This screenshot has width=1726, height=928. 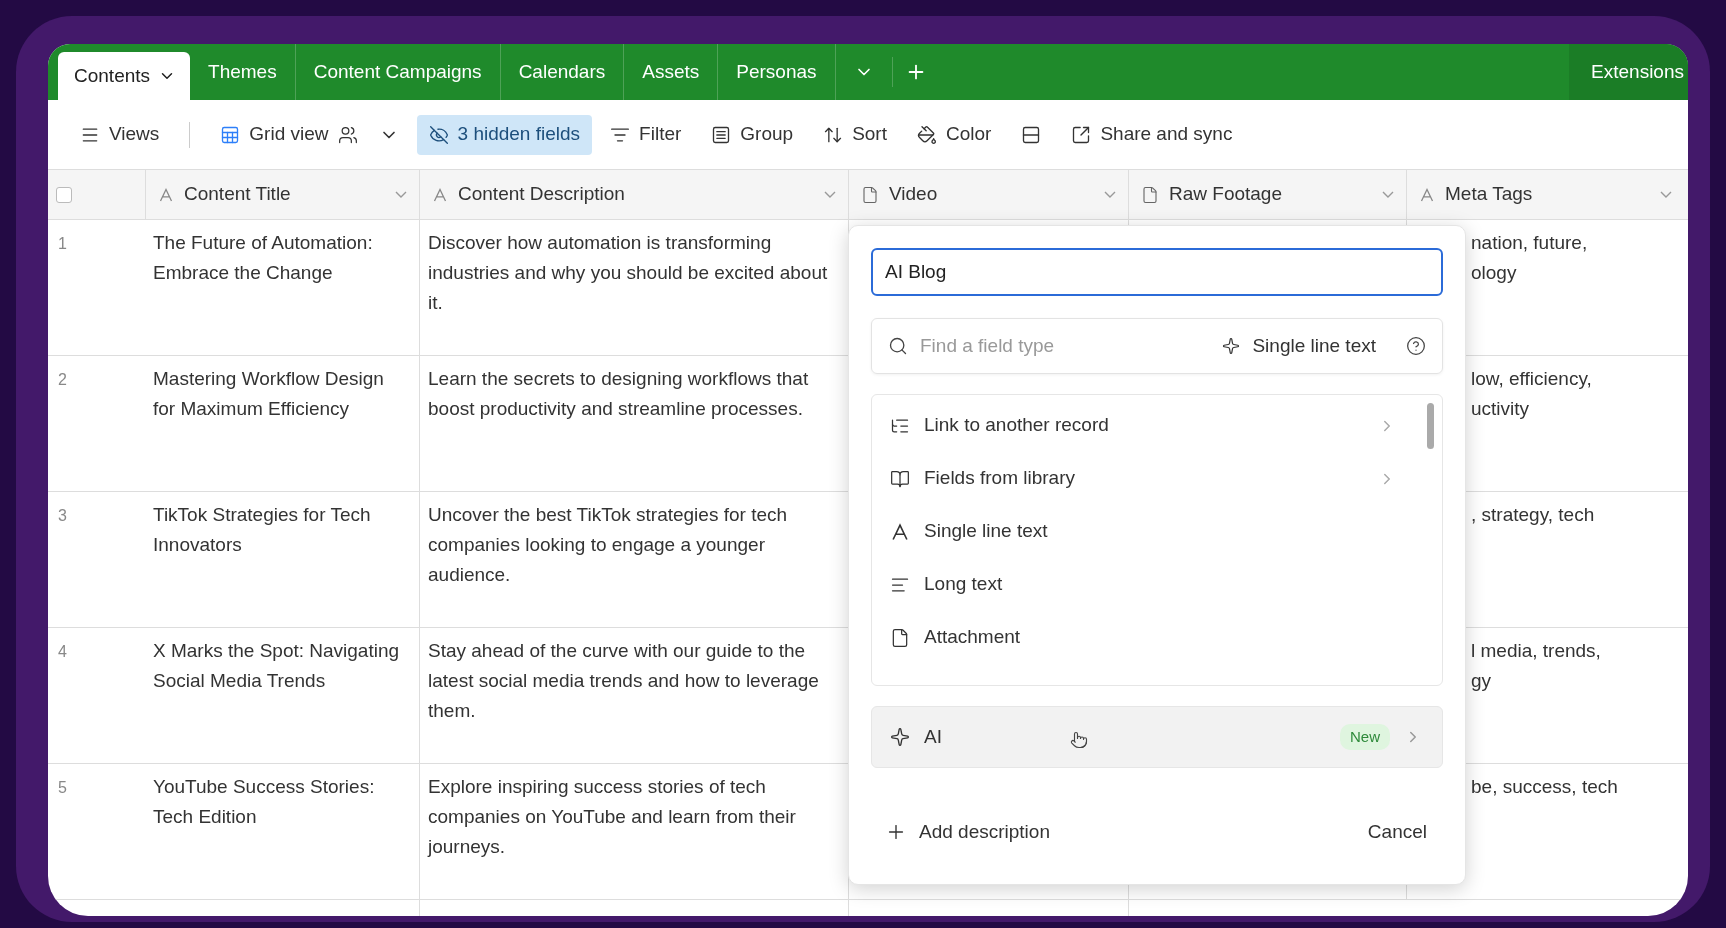 What do you see at coordinates (1530, 243) in the screenshot?
I see `table-cell-text: nation, future,` at bounding box center [1530, 243].